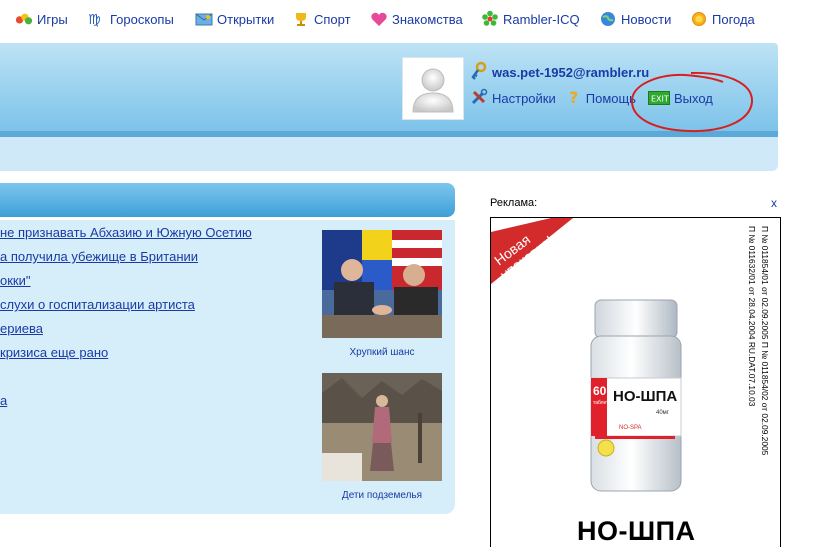 This screenshot has height=547, width=816. I want to click on photo-caption: Дети подземелья, so click(382, 495).